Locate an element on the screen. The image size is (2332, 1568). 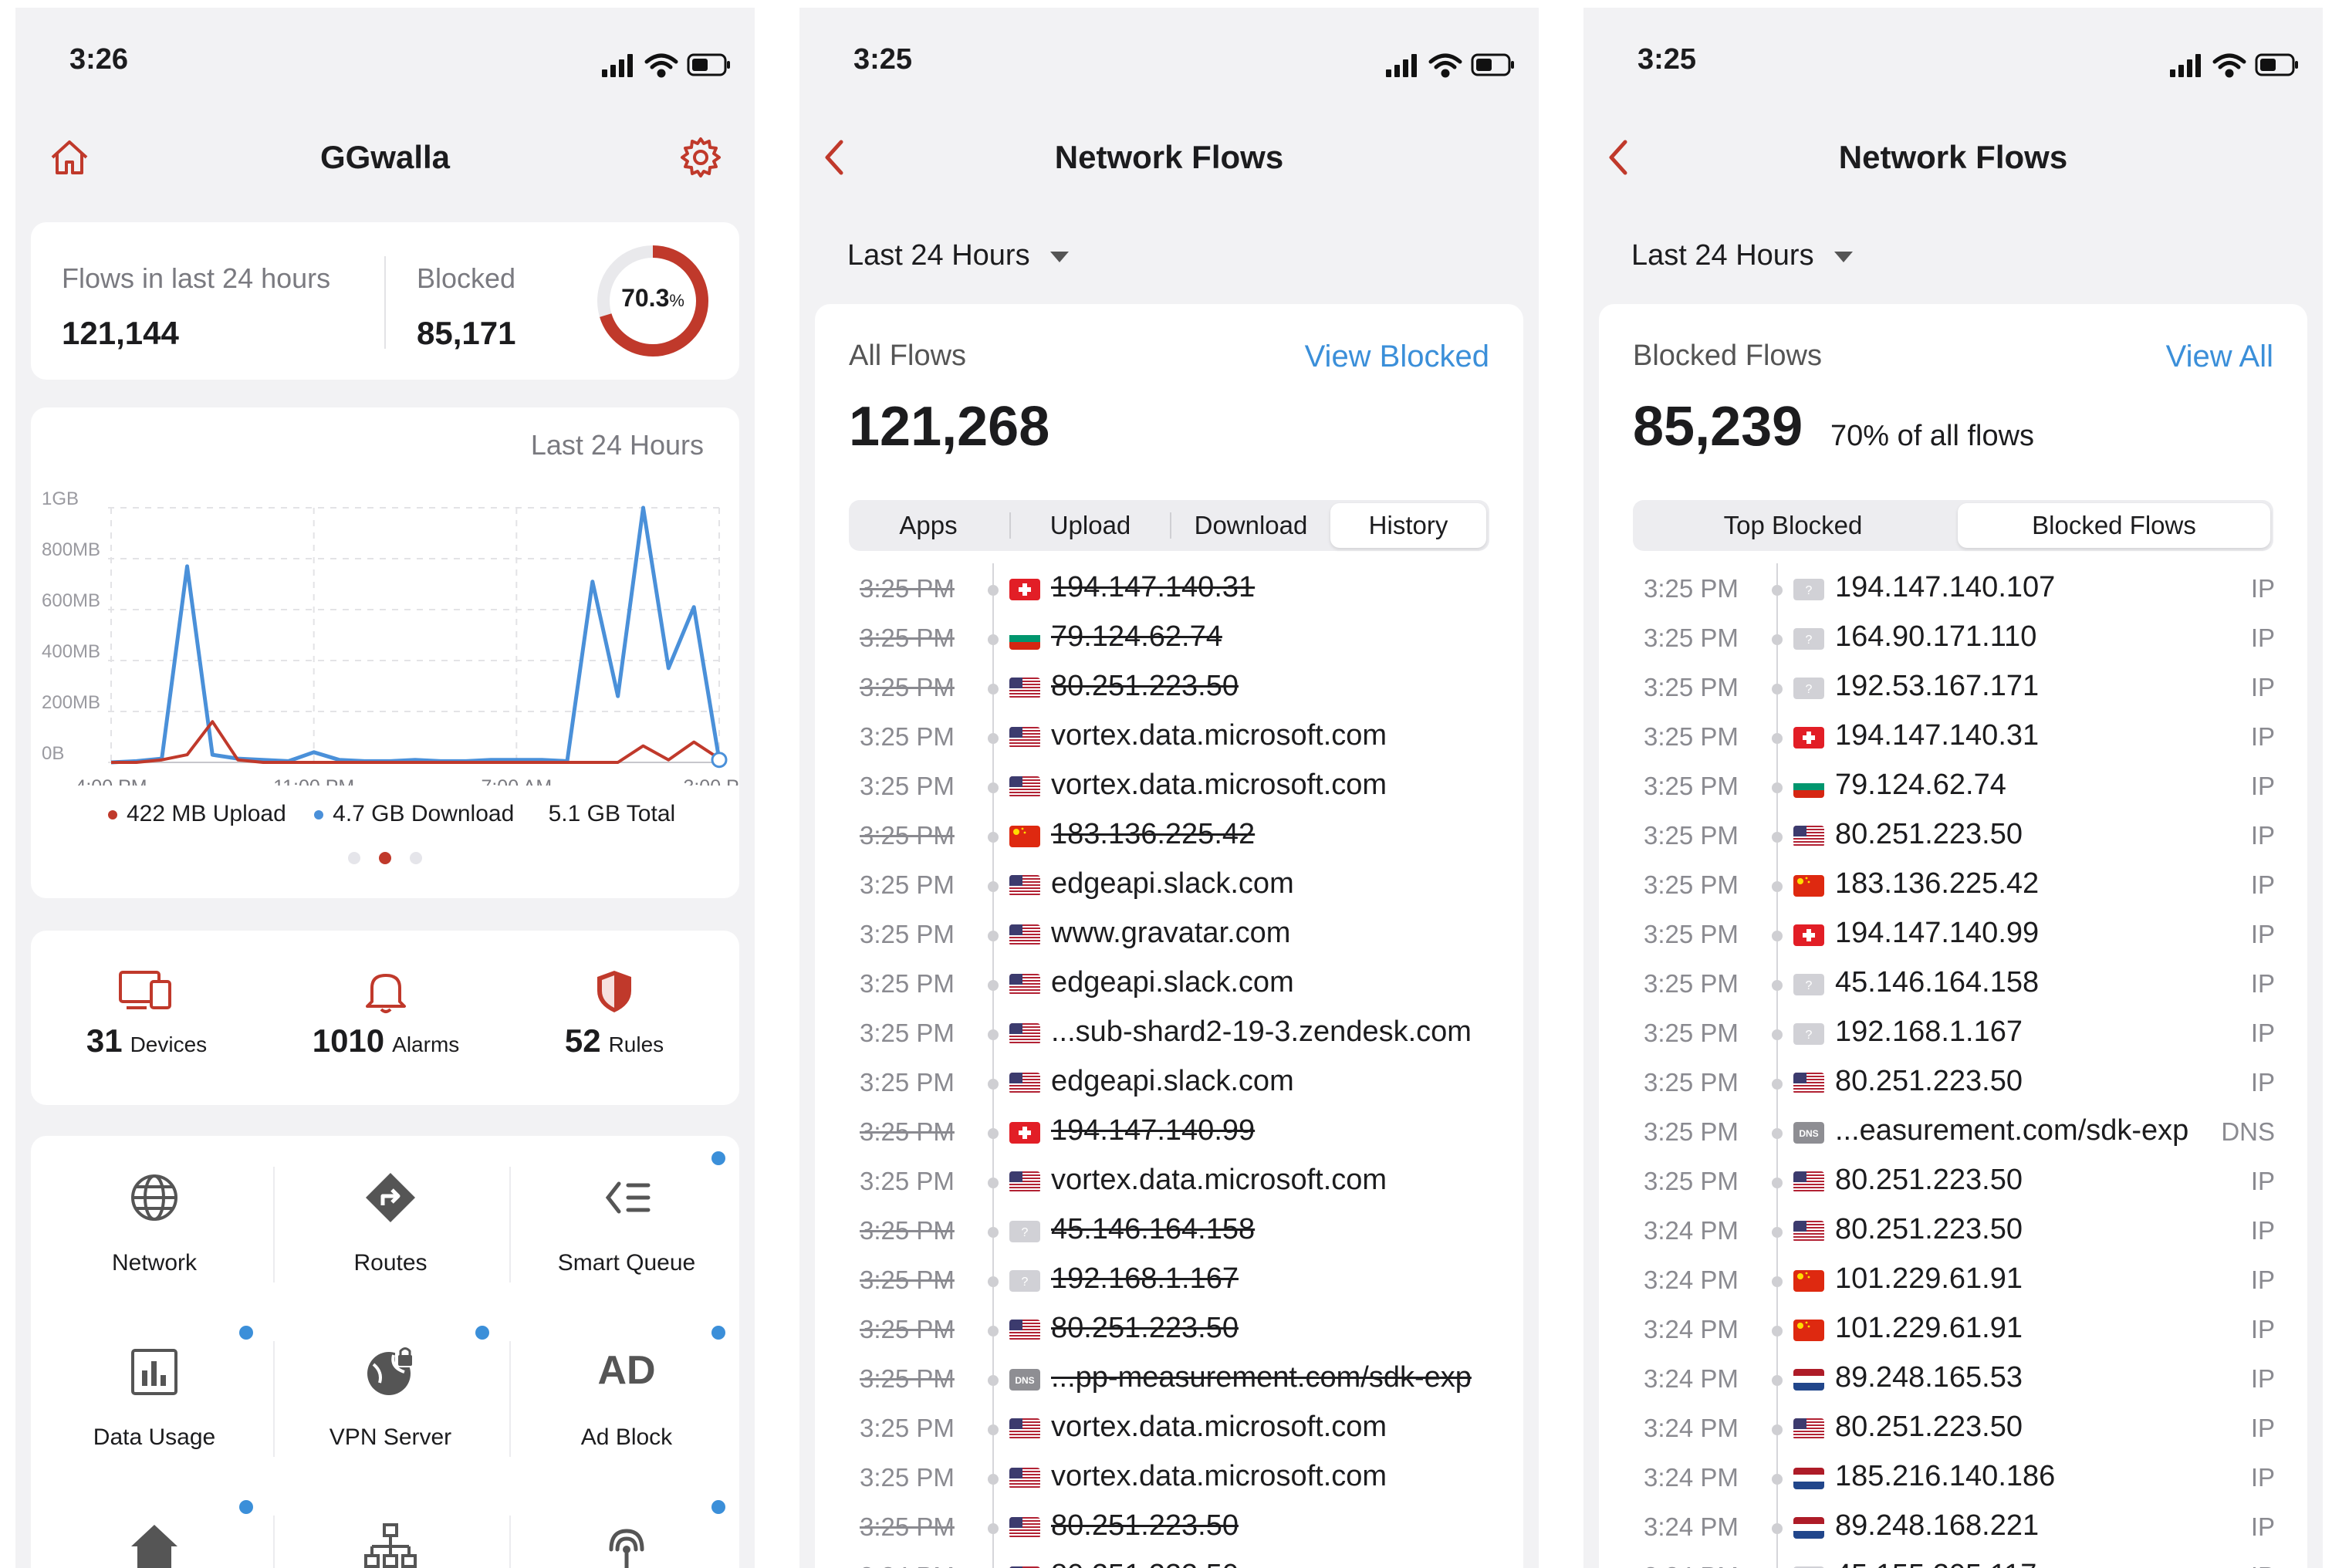
flow-row: 3:25 PM DNS ...pp-measurement.com/sdk-exp is located at coordinates (1169, 1379).